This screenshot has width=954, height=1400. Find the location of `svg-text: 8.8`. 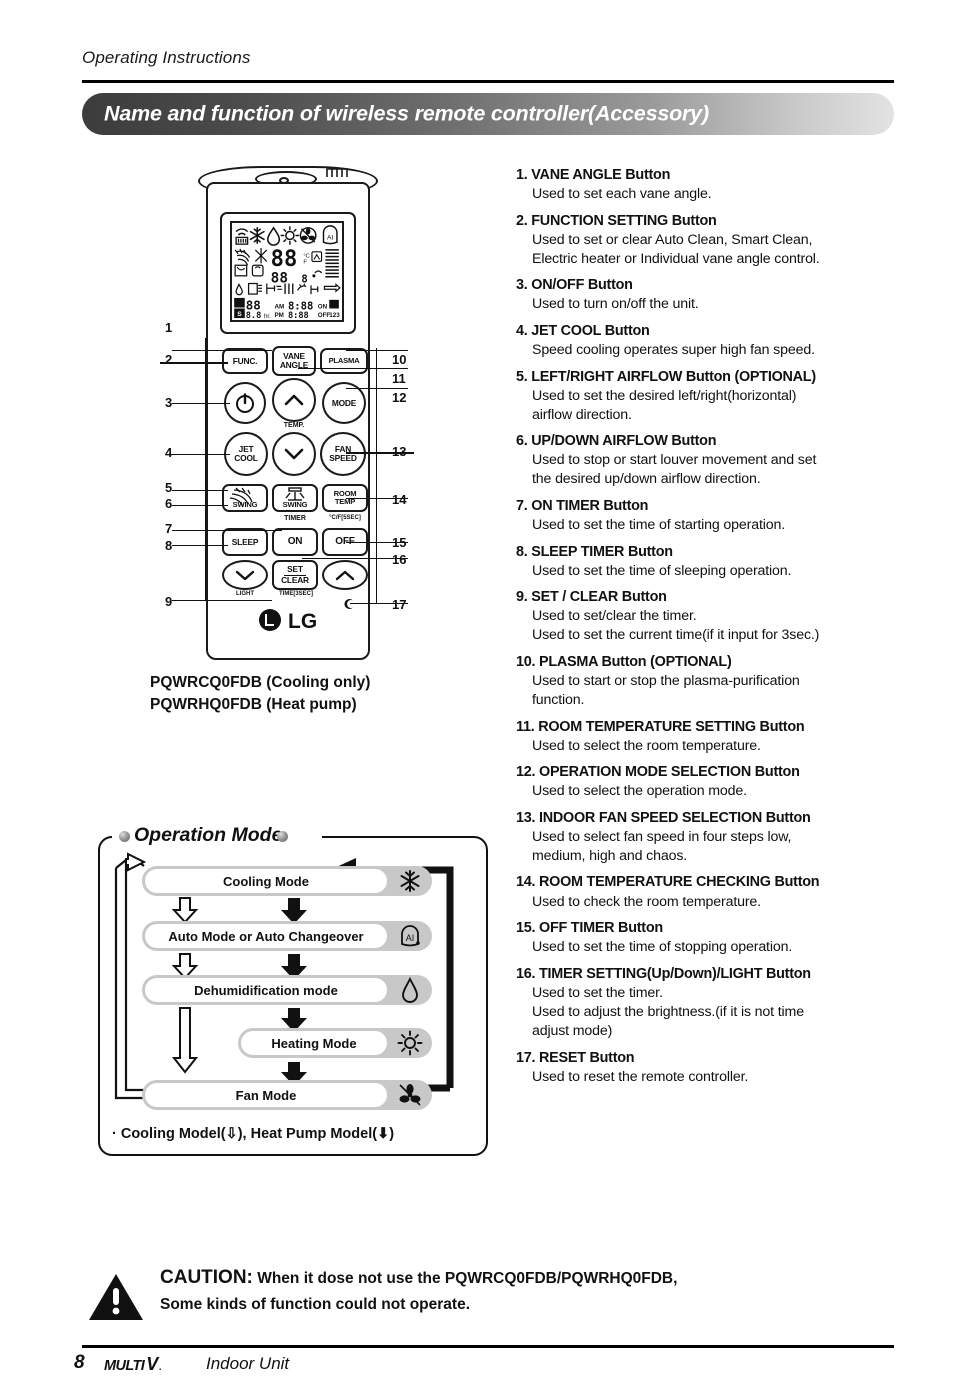

svg-text: 8.8 is located at coordinates (254, 315).